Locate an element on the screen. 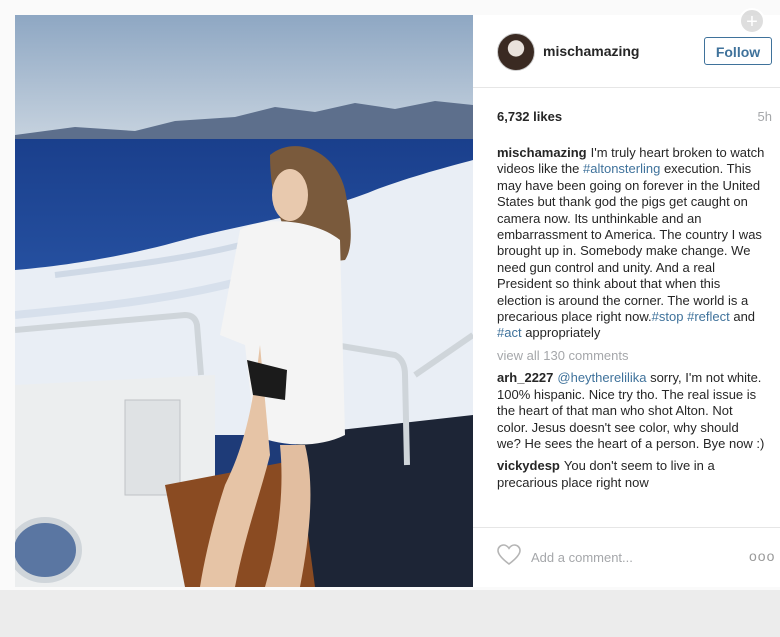  follow-button: Follow is located at coordinates (738, 51).